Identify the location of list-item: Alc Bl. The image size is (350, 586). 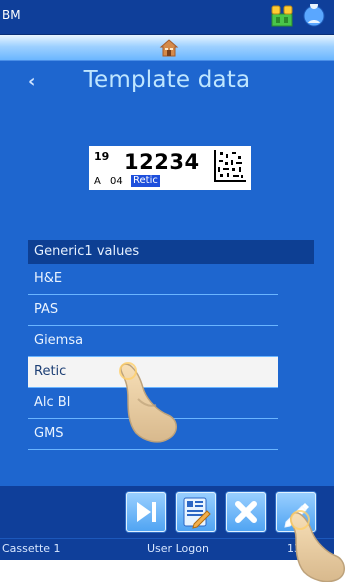
(153, 403).